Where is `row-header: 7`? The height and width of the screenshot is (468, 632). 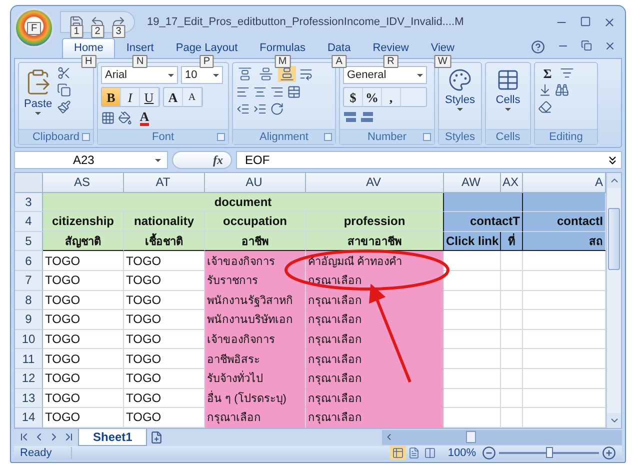 row-header: 7 is located at coordinates (29, 280).